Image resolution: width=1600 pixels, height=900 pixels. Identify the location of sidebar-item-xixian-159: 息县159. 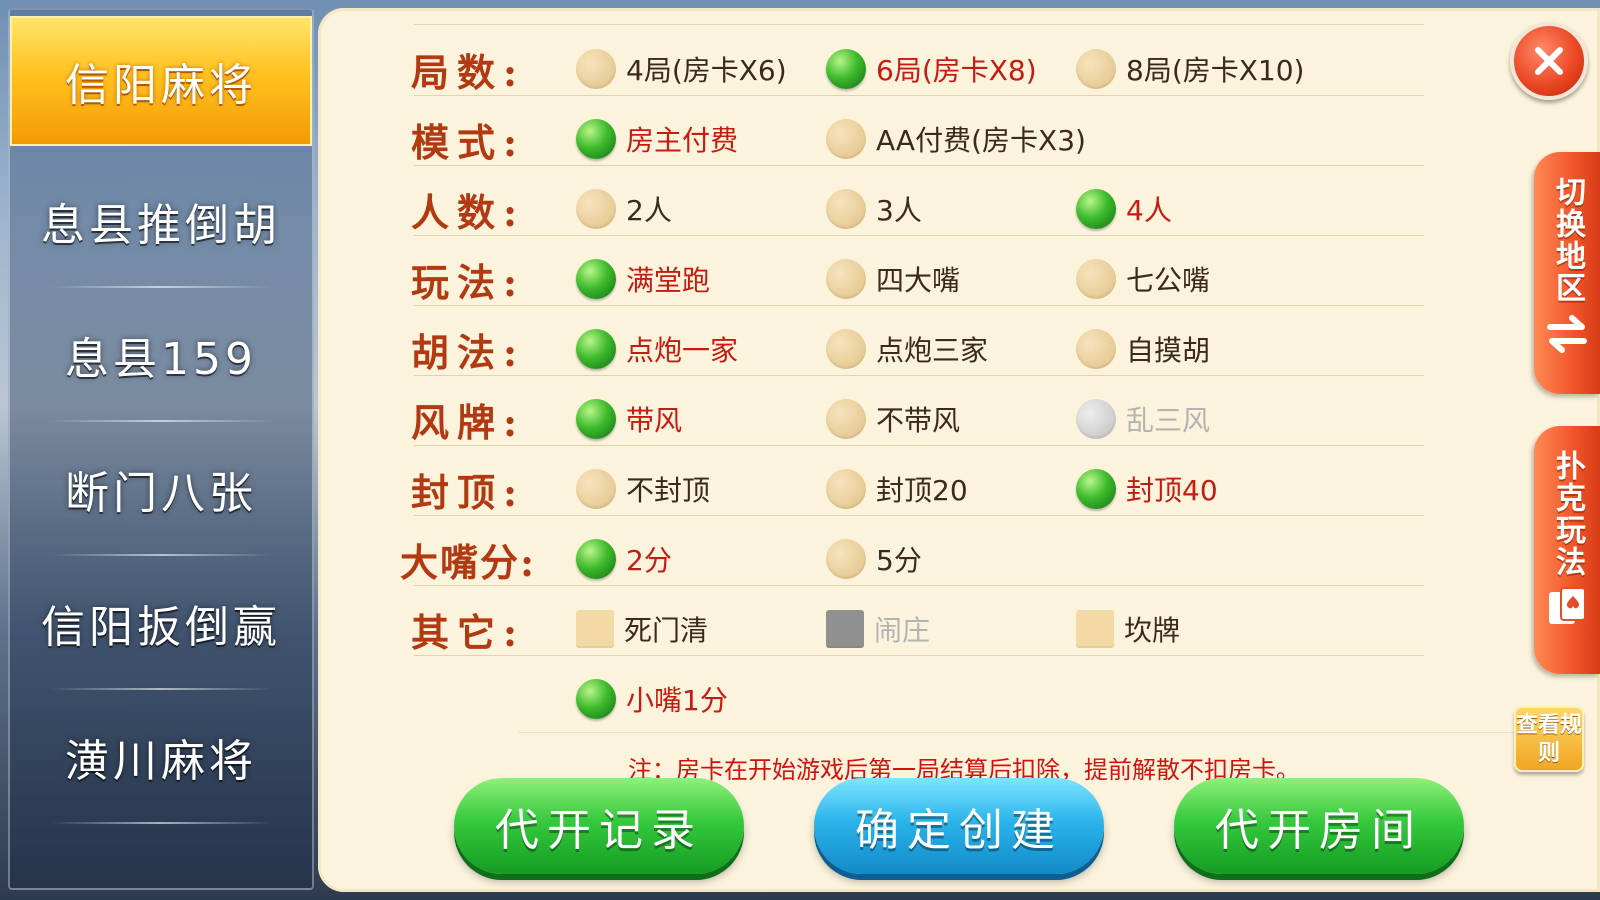
(161, 355).